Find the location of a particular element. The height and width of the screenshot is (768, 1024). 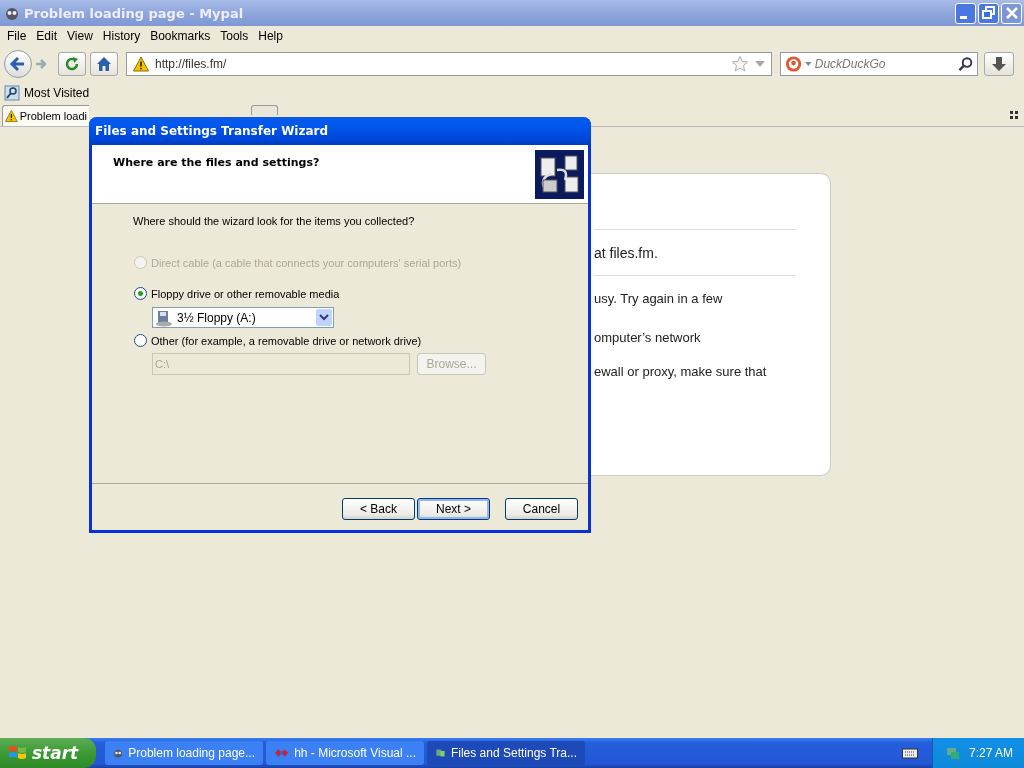

address-bar: http://files.fm/ is located at coordinates (449, 64).